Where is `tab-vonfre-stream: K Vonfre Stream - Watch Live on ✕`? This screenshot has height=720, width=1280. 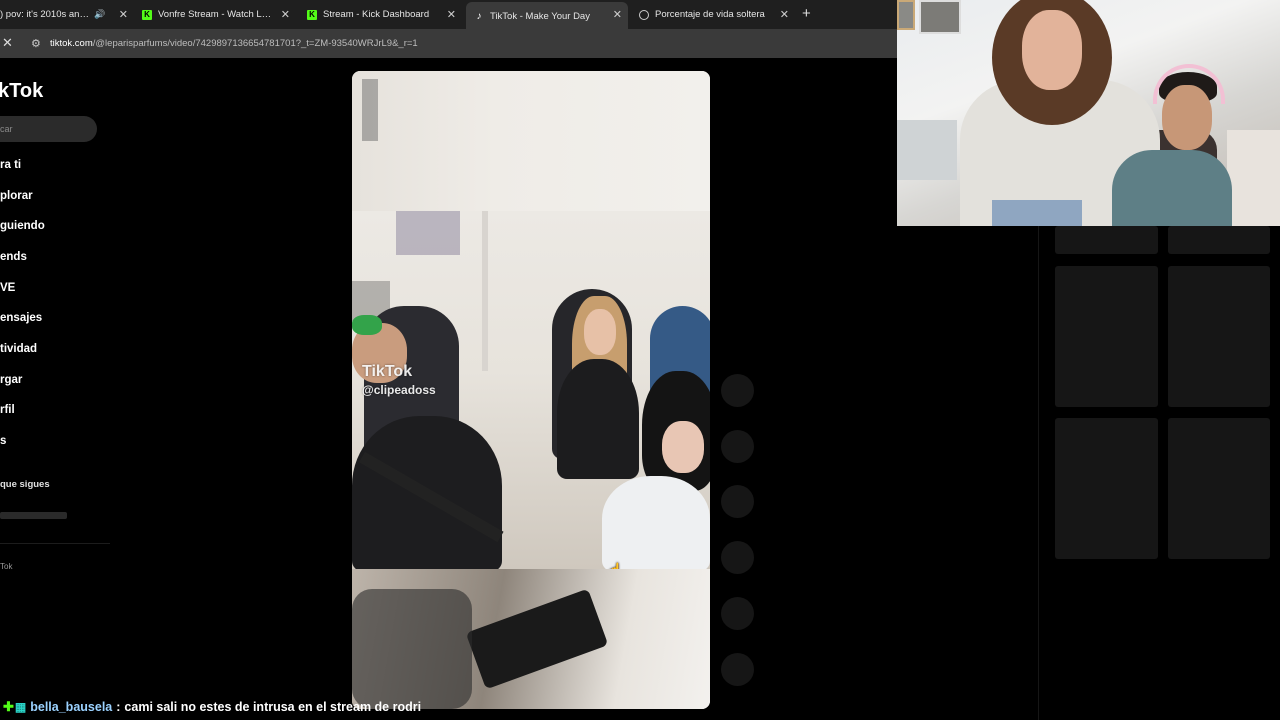 tab-vonfre-stream: K Vonfre Stream - Watch Live on ✕ is located at coordinates (216, 14).